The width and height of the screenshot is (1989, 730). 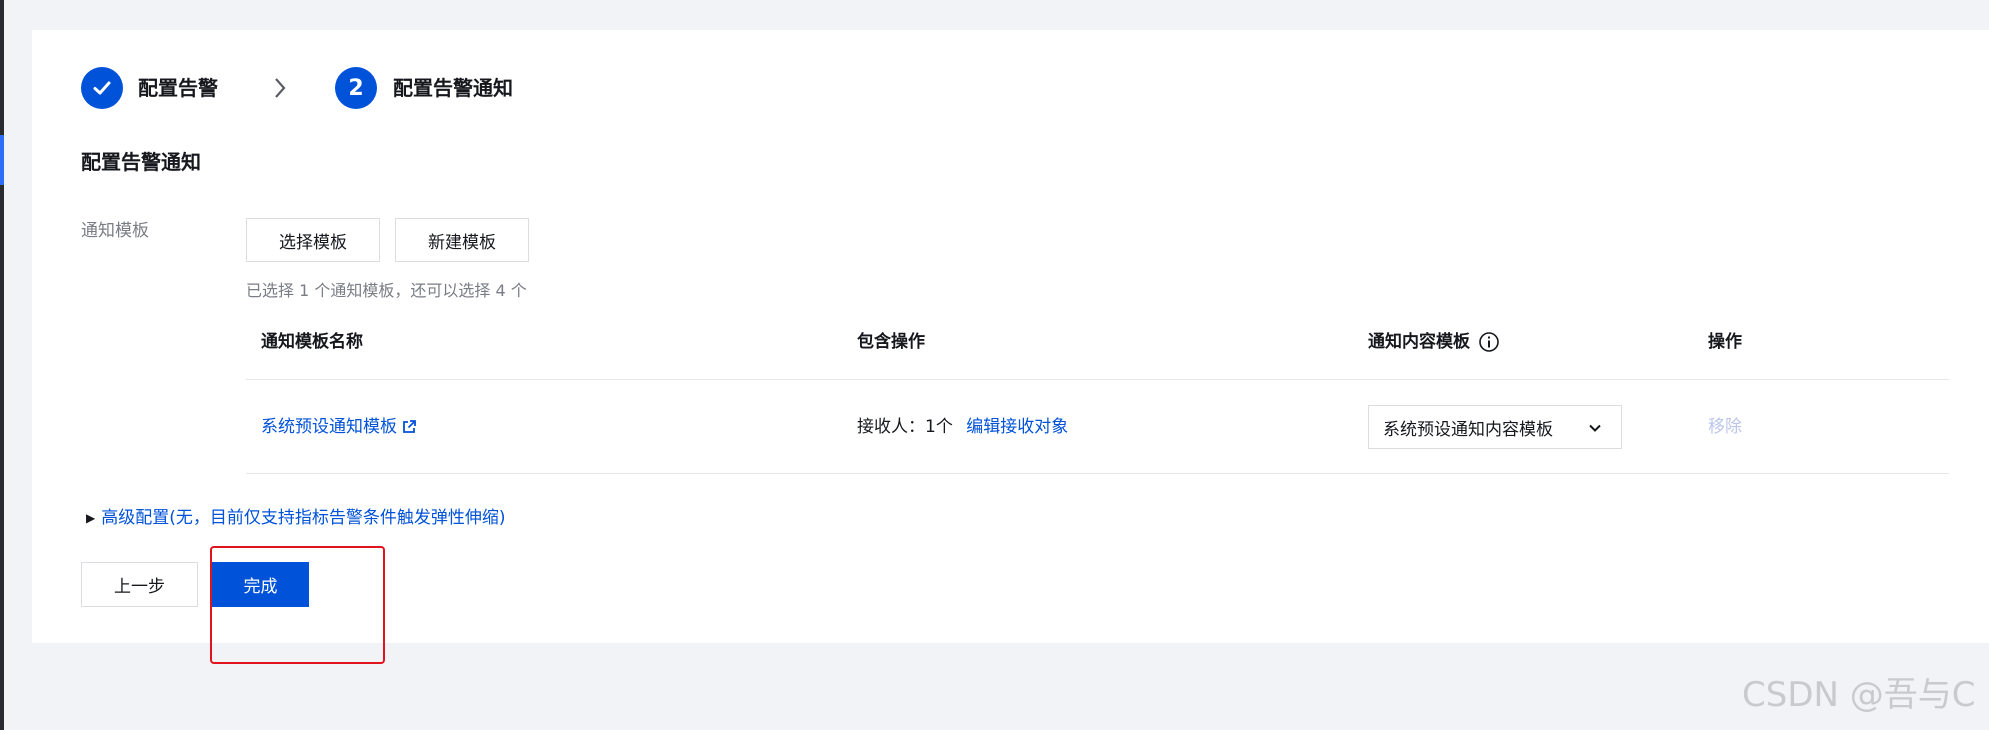 I want to click on edit-receivers-link: 编辑接收对象, so click(x=1017, y=427).